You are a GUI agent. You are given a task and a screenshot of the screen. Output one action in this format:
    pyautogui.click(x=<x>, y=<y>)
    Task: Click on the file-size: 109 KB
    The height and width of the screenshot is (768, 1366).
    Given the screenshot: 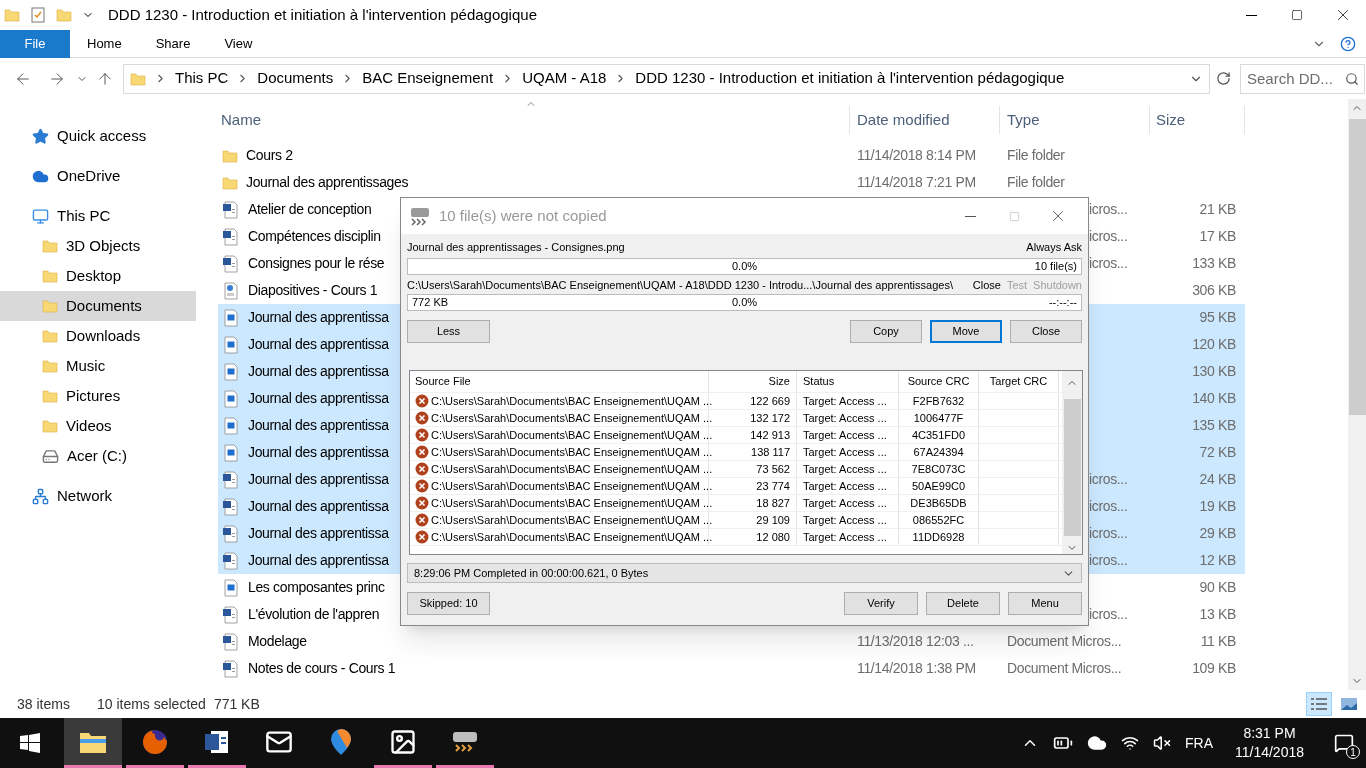 What is the action you would take?
    pyautogui.click(x=1214, y=668)
    